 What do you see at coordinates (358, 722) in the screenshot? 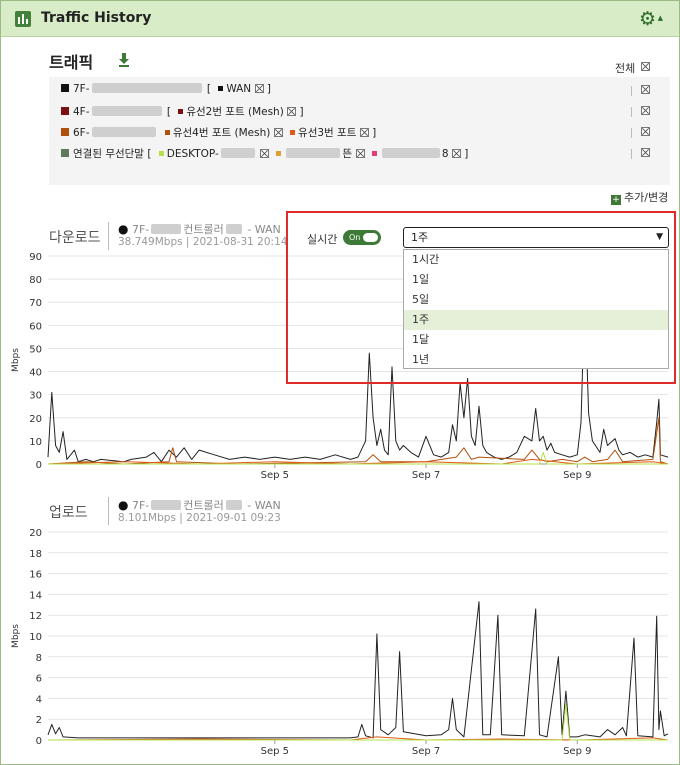
I see `series-line` at bounding box center [358, 722].